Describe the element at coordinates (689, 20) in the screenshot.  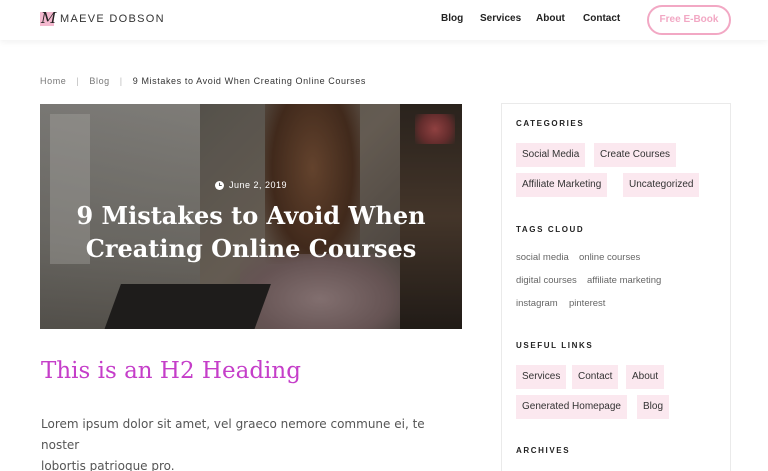
I see `free-ebook-button: Free E-Book` at that location.